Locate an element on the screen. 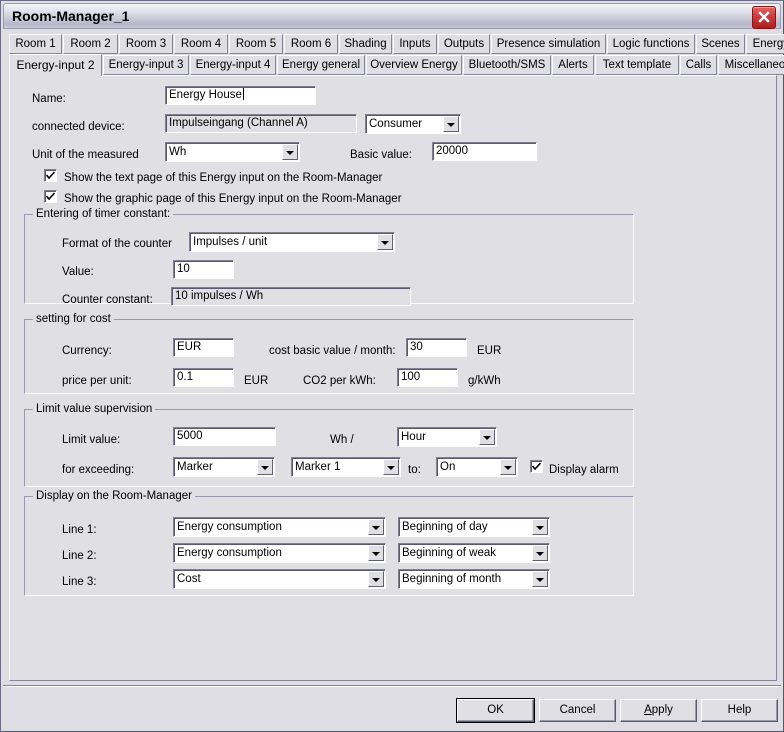 This screenshot has width=784, height=732. line-1-period-dropdown: Beginning of day is located at coordinates (474, 527).